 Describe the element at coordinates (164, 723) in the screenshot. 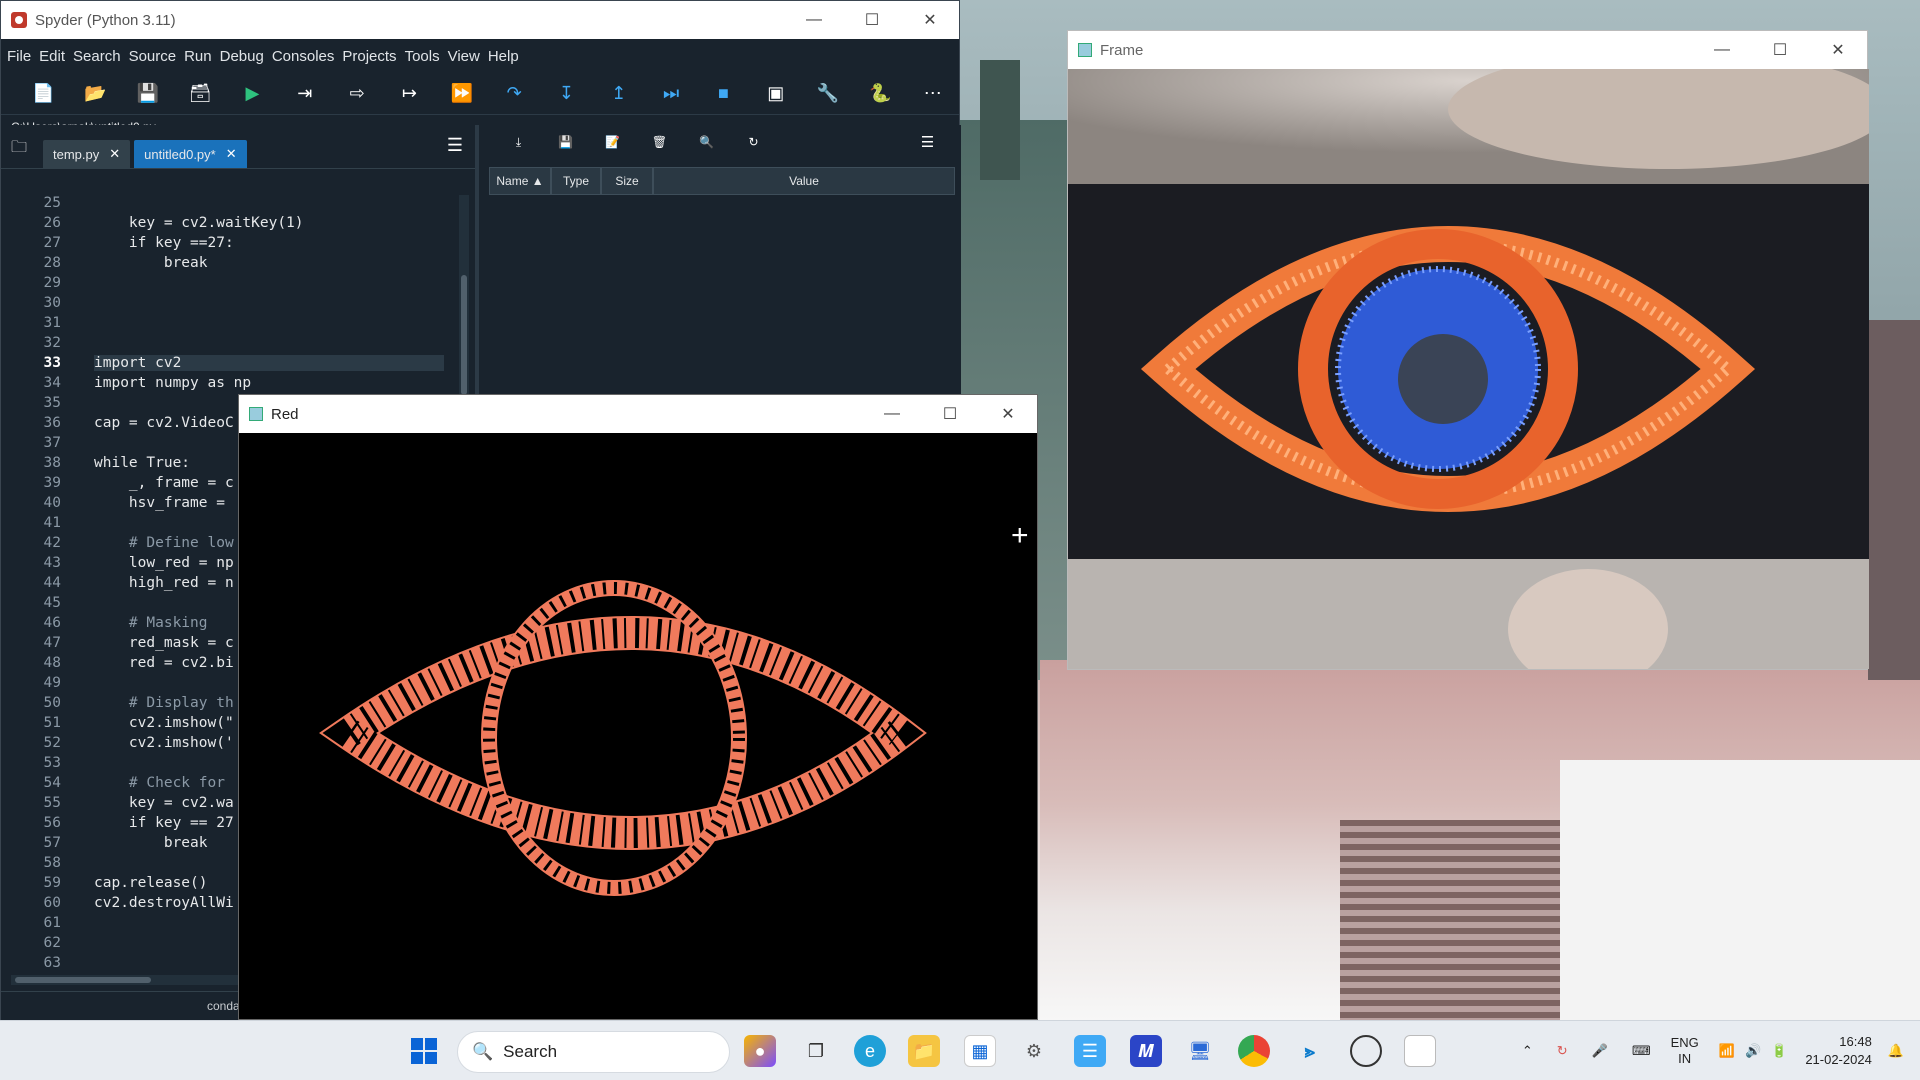

I see `code-line: cv2.imshow("` at that location.